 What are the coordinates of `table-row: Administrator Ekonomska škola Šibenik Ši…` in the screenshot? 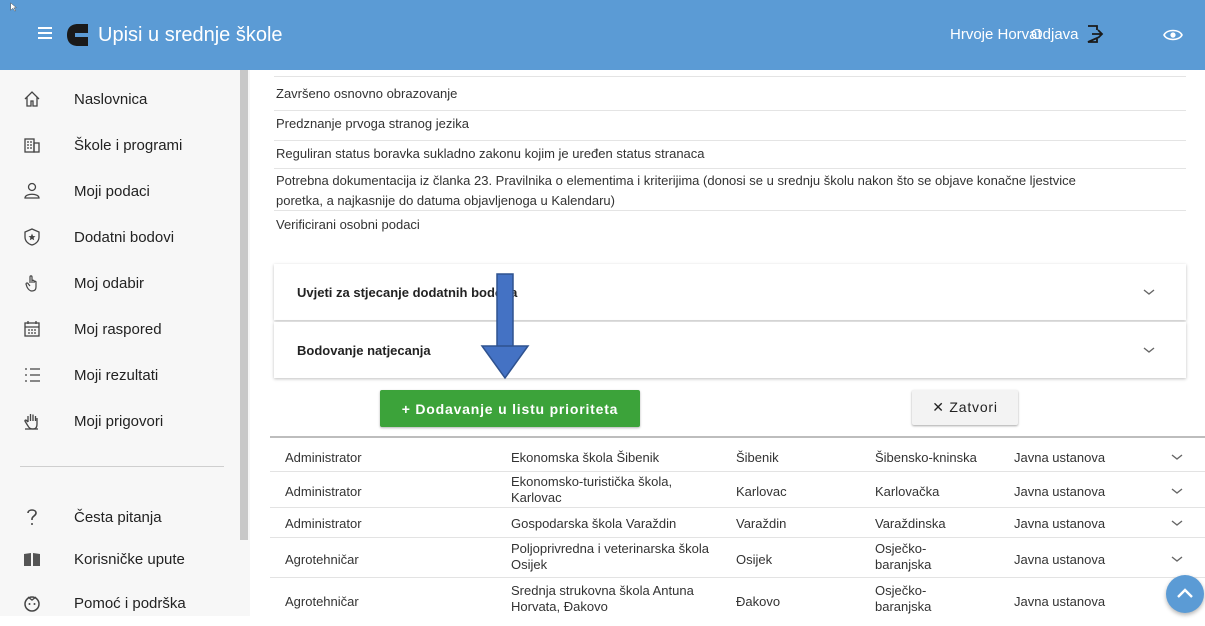 It's located at (737, 457).